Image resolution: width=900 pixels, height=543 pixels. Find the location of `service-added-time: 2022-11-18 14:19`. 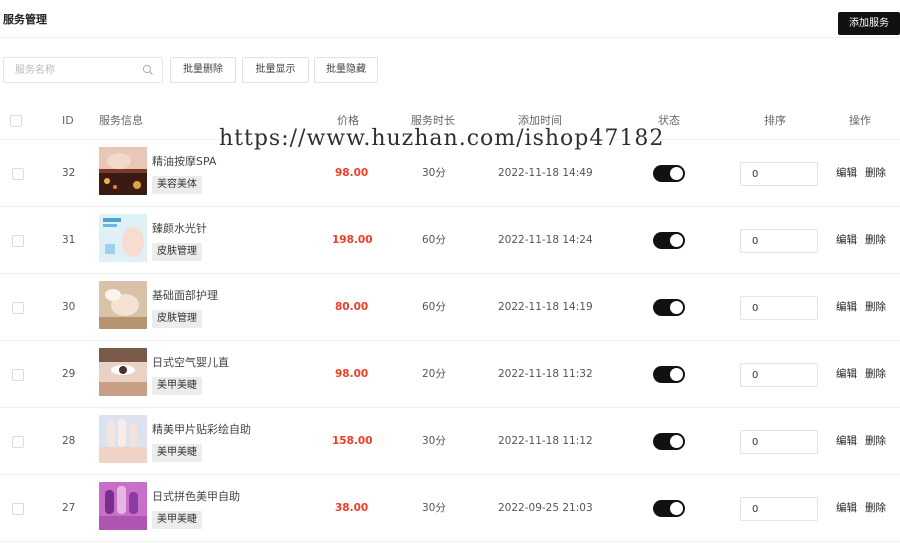

service-added-time: 2022-11-18 14:19 is located at coordinates (545, 307).